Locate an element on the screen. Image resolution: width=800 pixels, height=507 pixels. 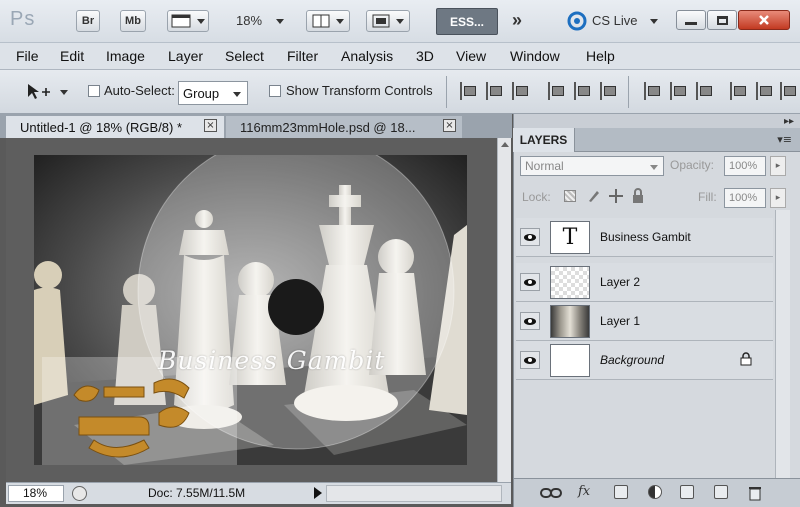
distribute-right-icon is located at coordinates (788, 91).